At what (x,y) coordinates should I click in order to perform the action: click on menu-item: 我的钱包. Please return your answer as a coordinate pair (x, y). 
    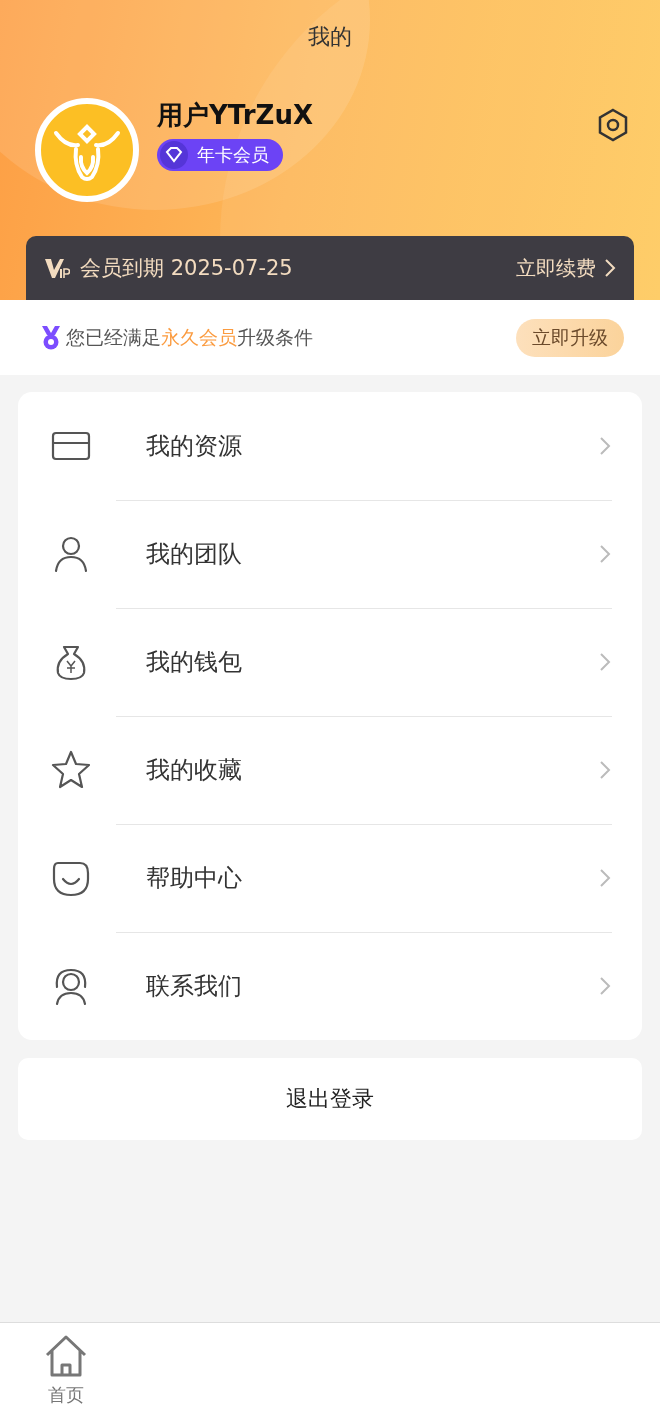
    Looking at the image, I should click on (331, 662).